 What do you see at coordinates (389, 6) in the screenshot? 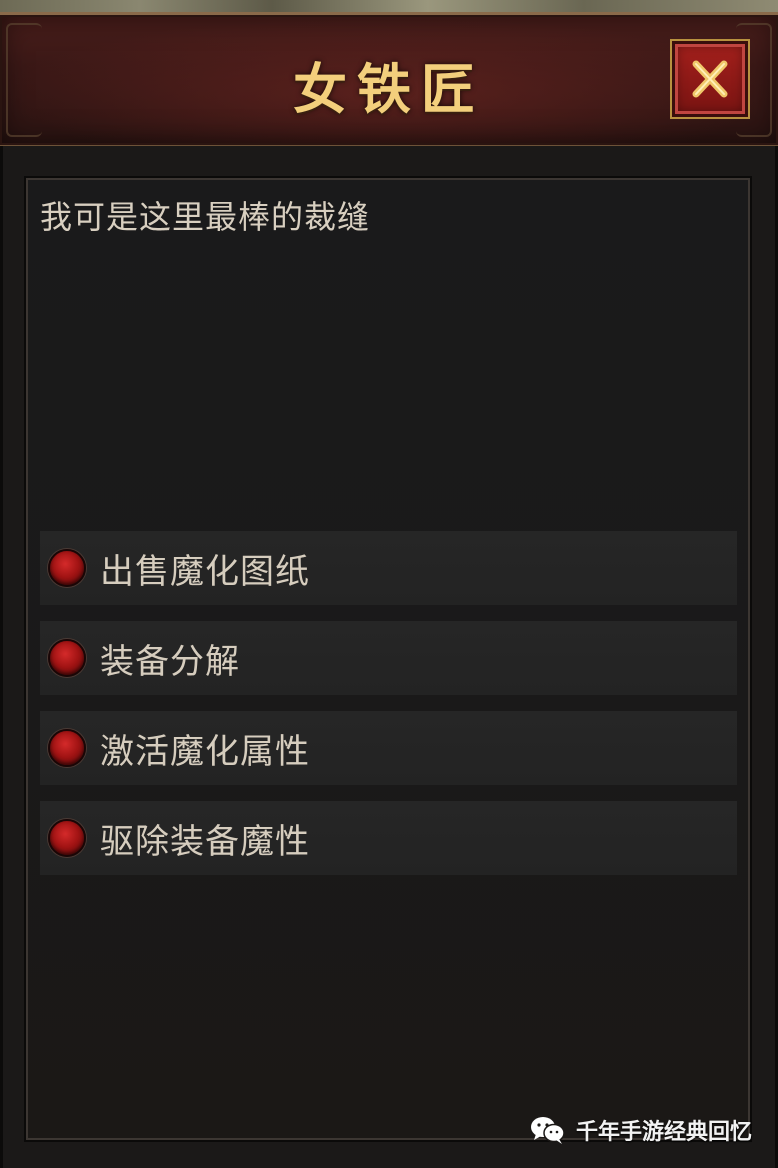
I see `background-scenery` at bounding box center [389, 6].